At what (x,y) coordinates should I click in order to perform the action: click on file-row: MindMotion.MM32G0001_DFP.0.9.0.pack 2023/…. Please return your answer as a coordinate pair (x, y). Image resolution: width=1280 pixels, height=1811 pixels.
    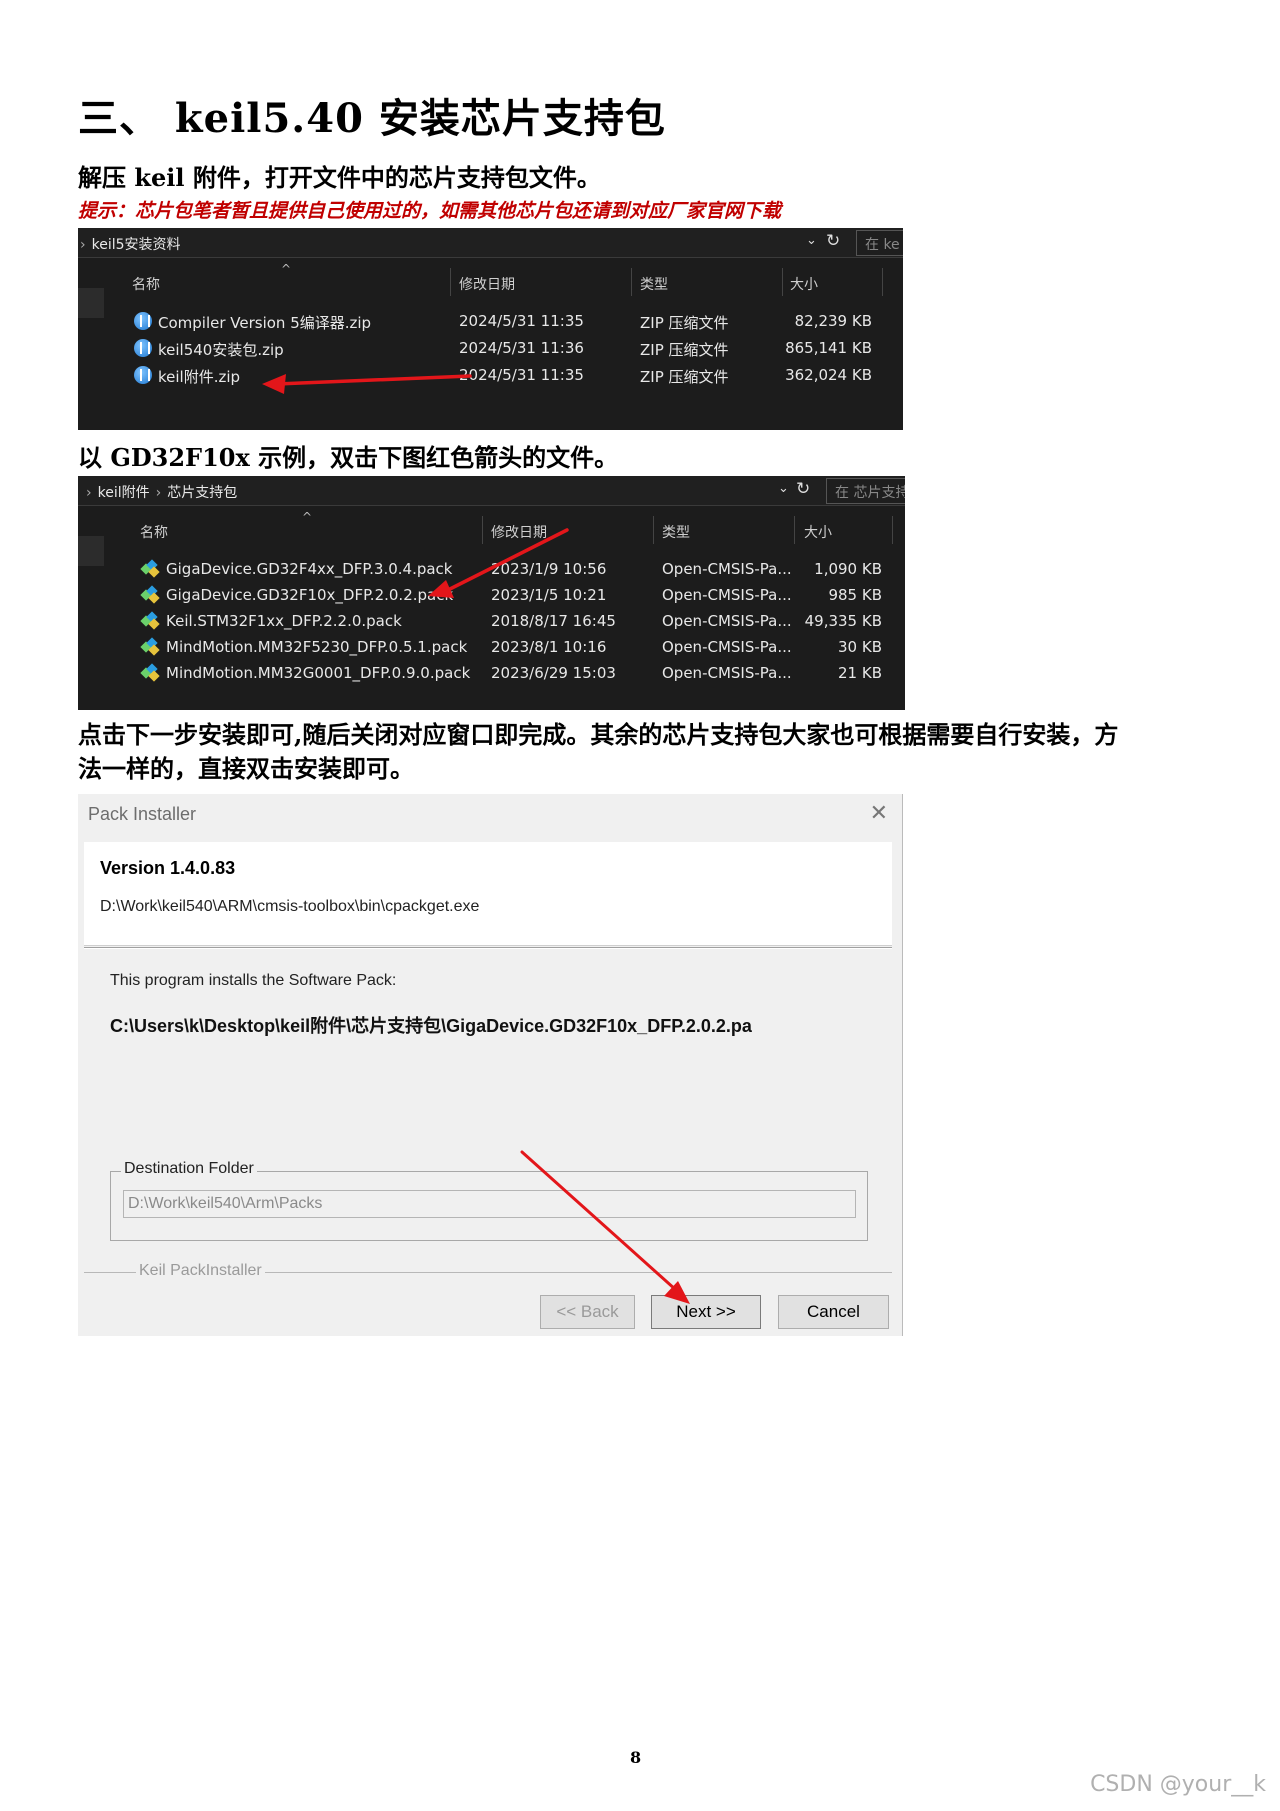
    Looking at the image, I should click on (491, 673).